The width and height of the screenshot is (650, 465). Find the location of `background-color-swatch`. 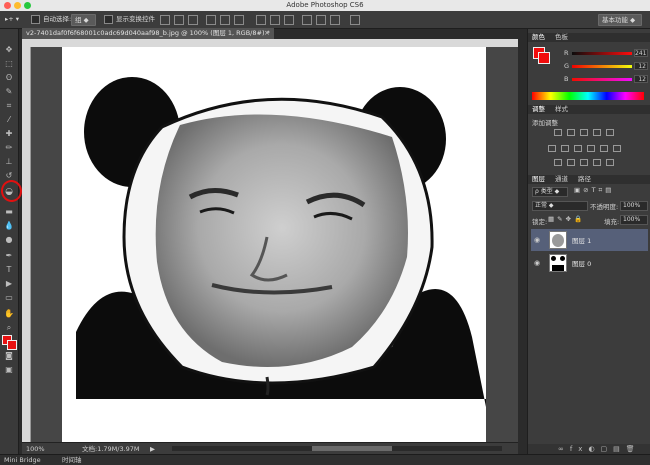

background-color-swatch is located at coordinates (12, 345).